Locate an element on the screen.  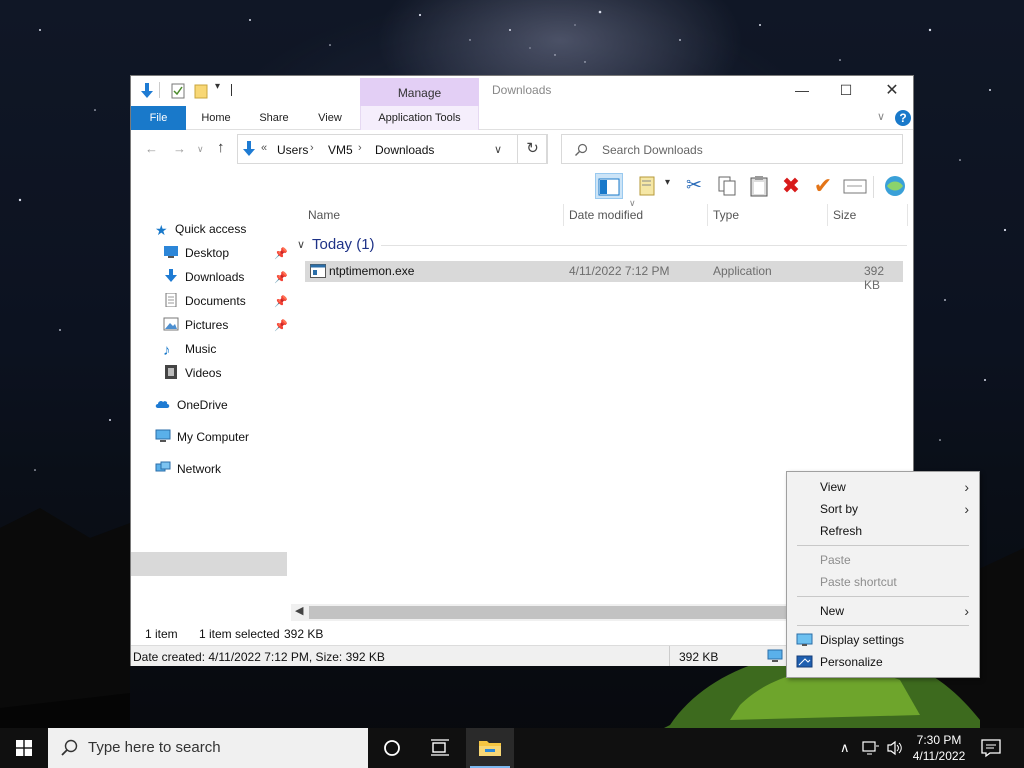
nav-quick-access: ★ Quick access is located at coordinates (200, 229).